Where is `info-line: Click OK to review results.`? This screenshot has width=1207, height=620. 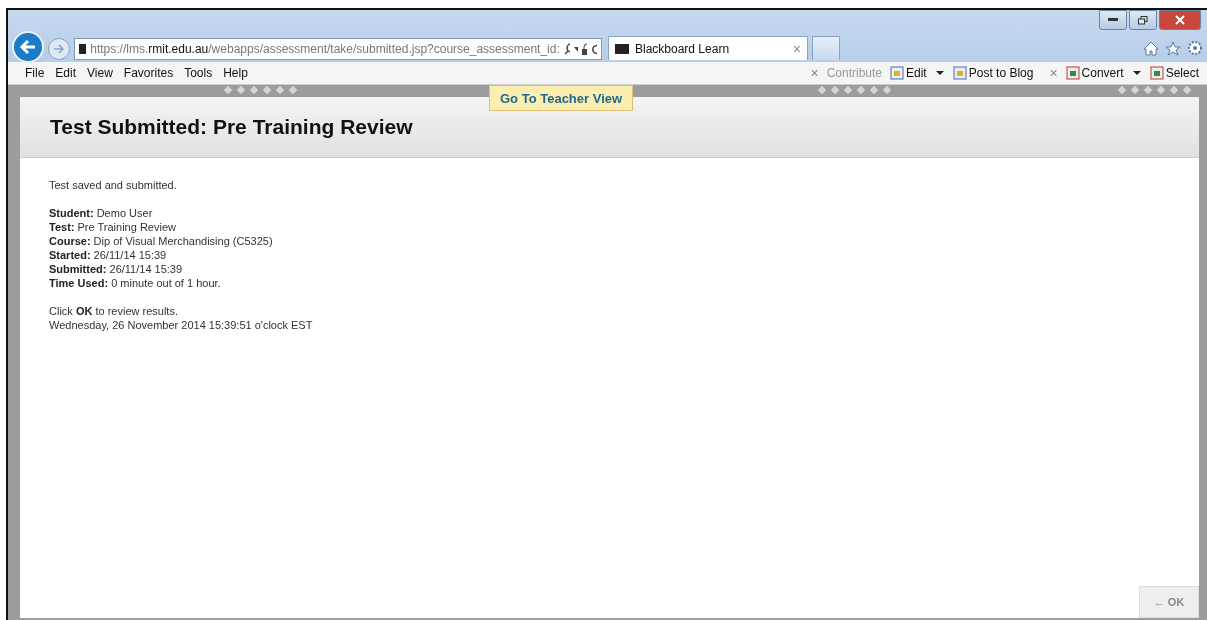 info-line: Click OK to review results. is located at coordinates (114, 311).